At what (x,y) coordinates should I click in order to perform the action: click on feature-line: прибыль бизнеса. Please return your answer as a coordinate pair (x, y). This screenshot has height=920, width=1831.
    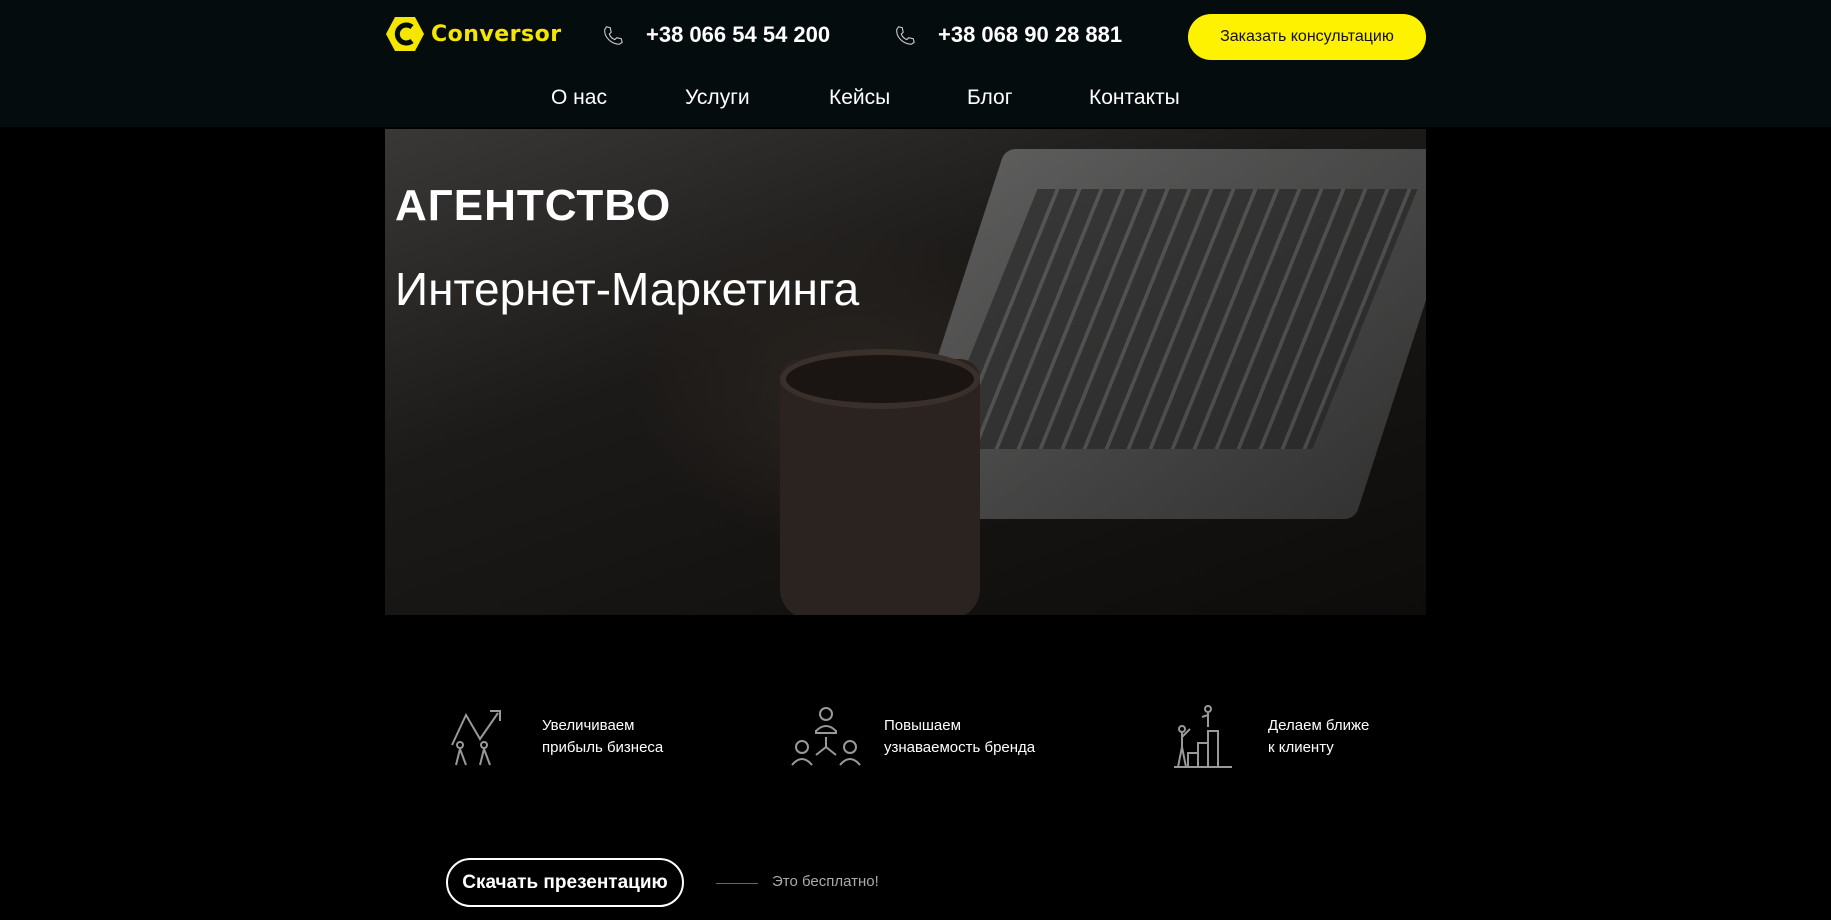
    Looking at the image, I should click on (603, 747).